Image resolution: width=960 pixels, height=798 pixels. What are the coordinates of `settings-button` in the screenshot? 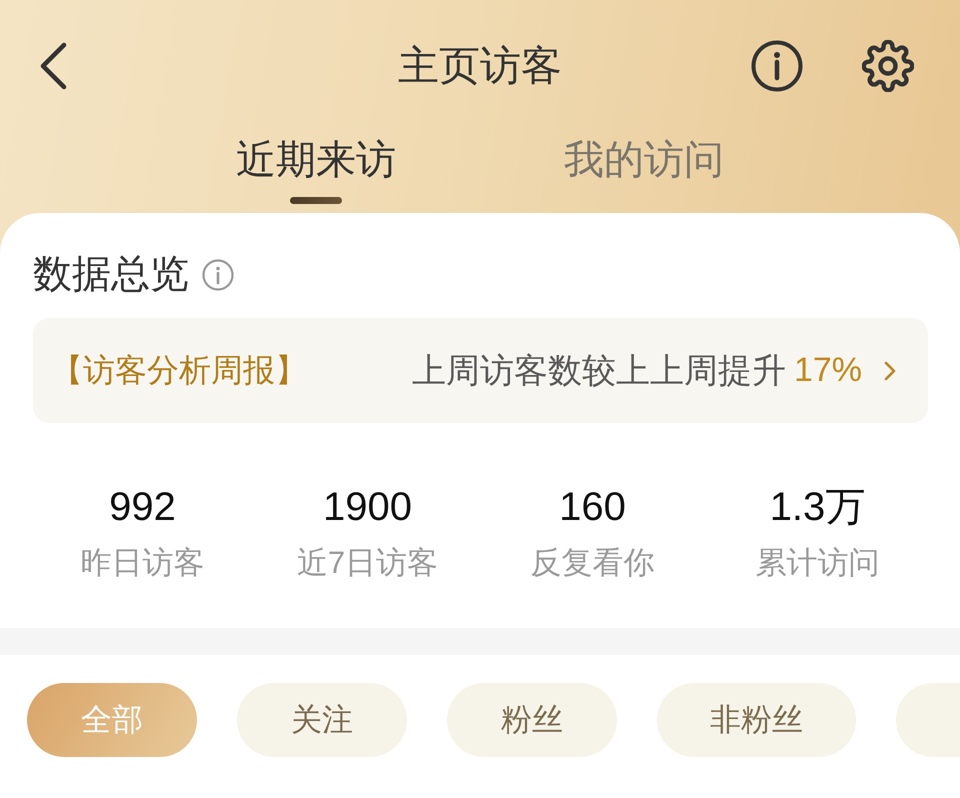 It's located at (888, 66).